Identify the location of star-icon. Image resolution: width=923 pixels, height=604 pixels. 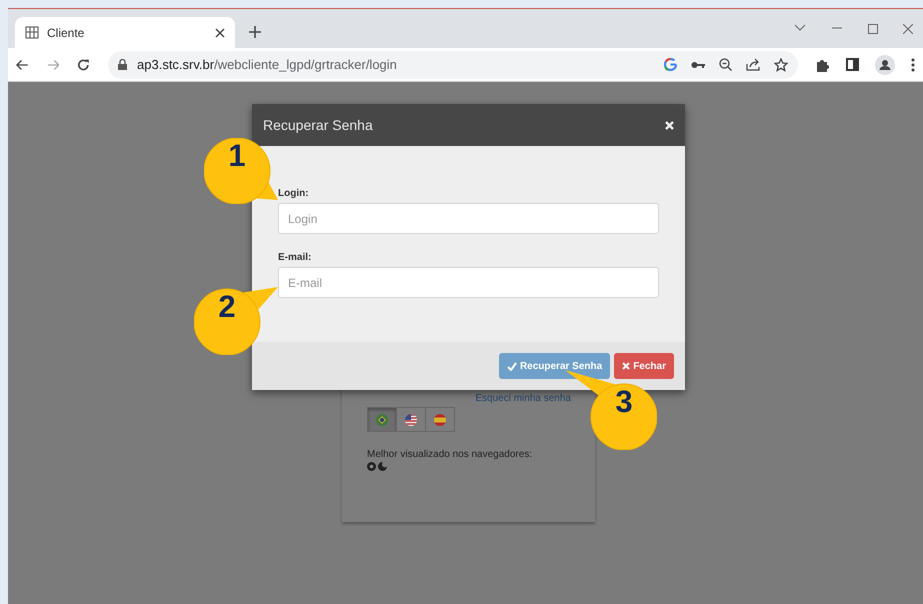
(781, 65).